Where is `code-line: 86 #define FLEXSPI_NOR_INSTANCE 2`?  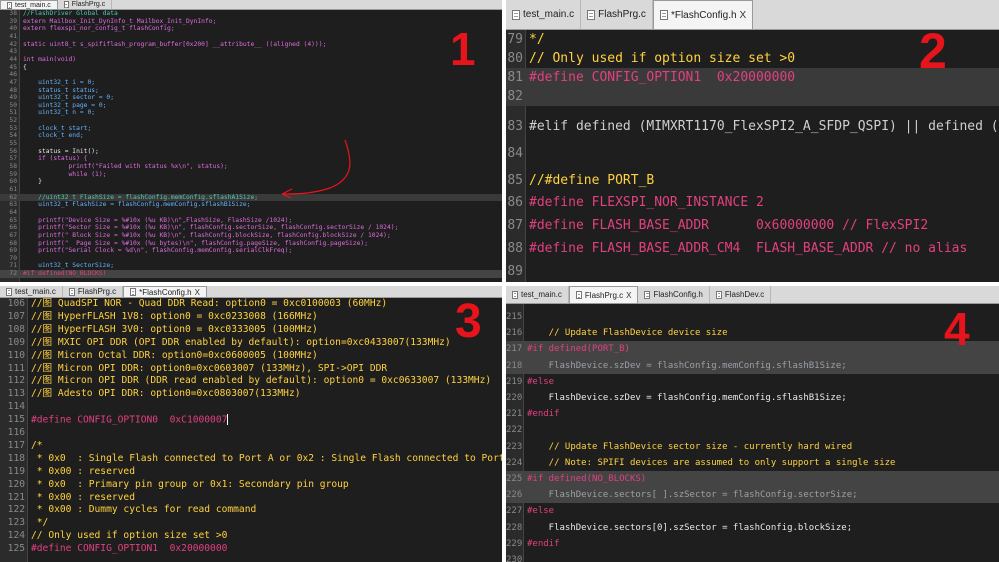 code-line: 86 #define FLEXSPI_NOR_INSTANCE 2 is located at coordinates (752, 202).